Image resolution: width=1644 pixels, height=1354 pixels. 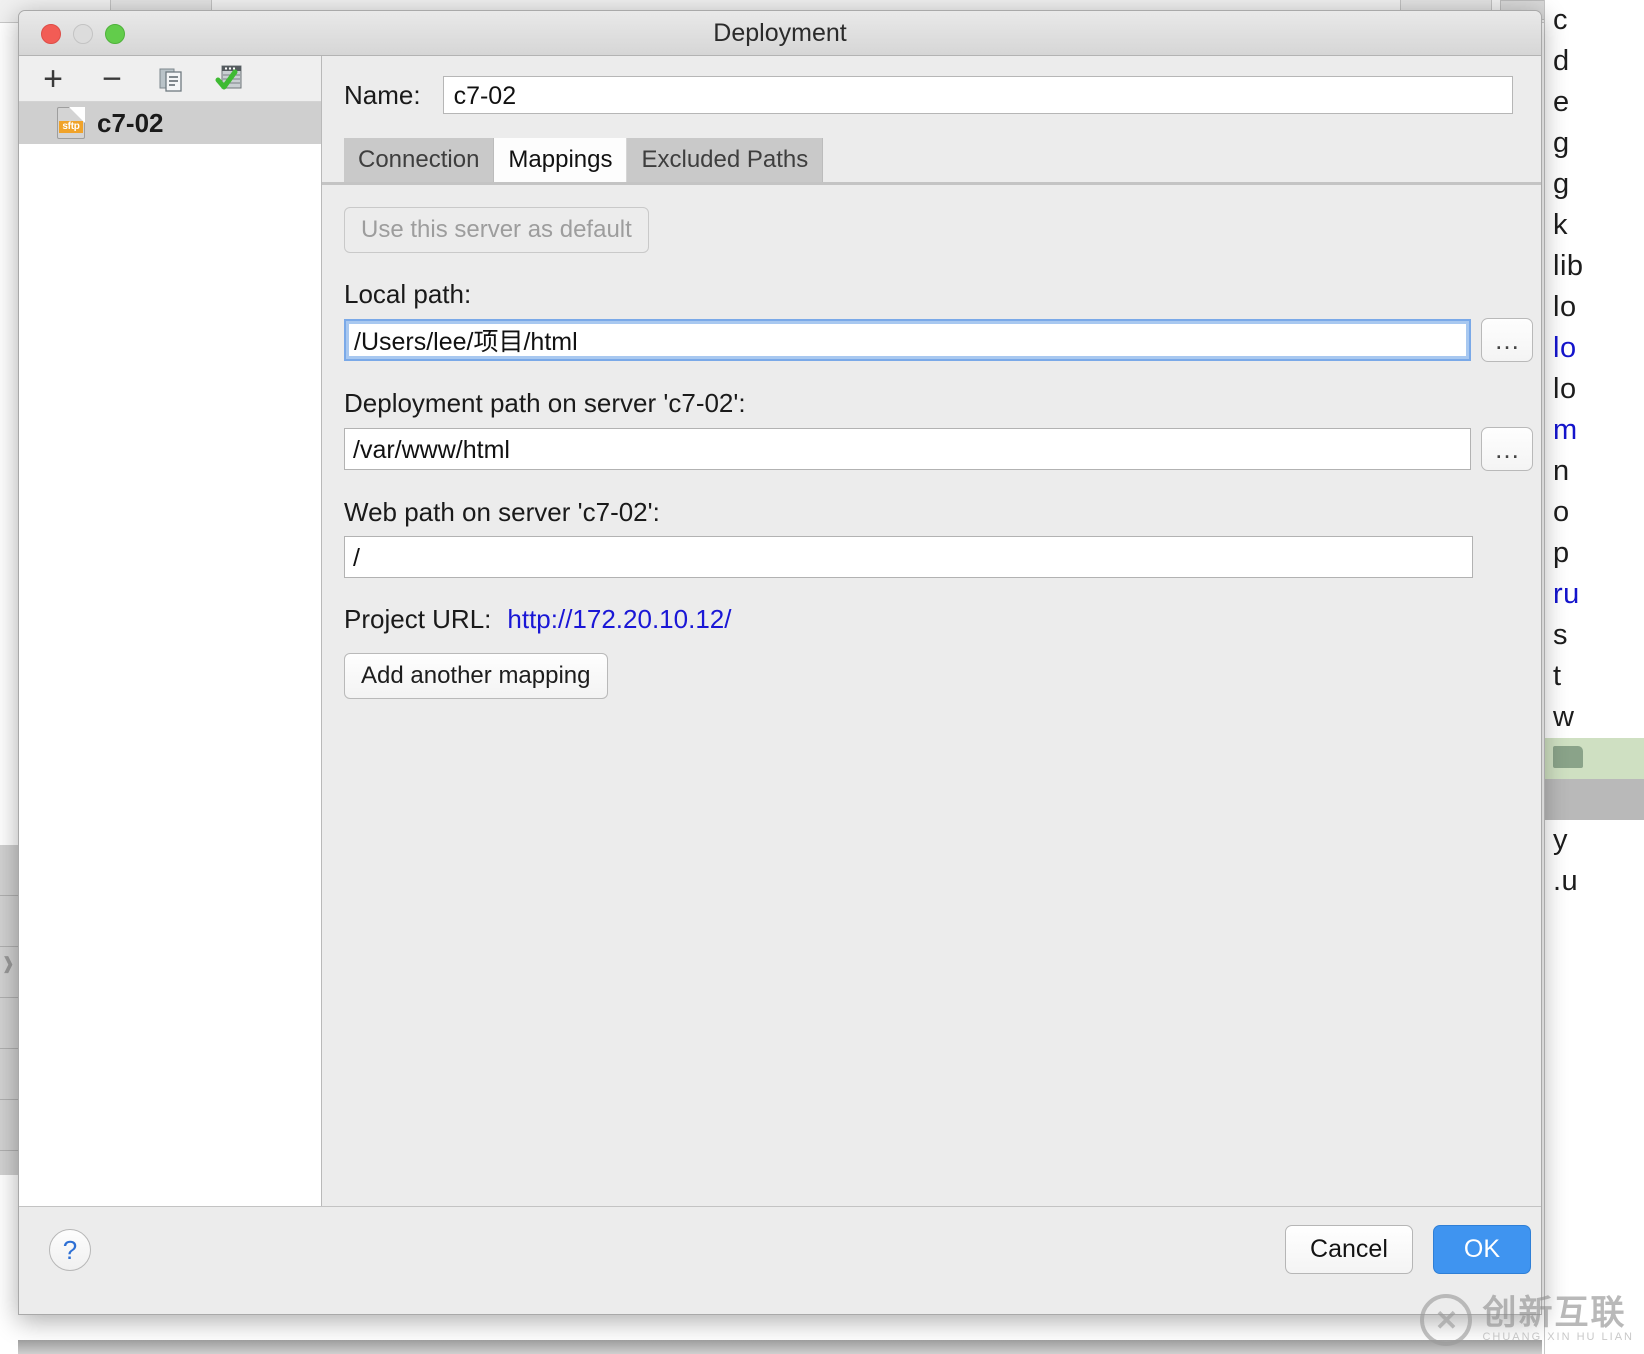 I want to click on name-row: Name: c7-02, so click(x=931, y=85).